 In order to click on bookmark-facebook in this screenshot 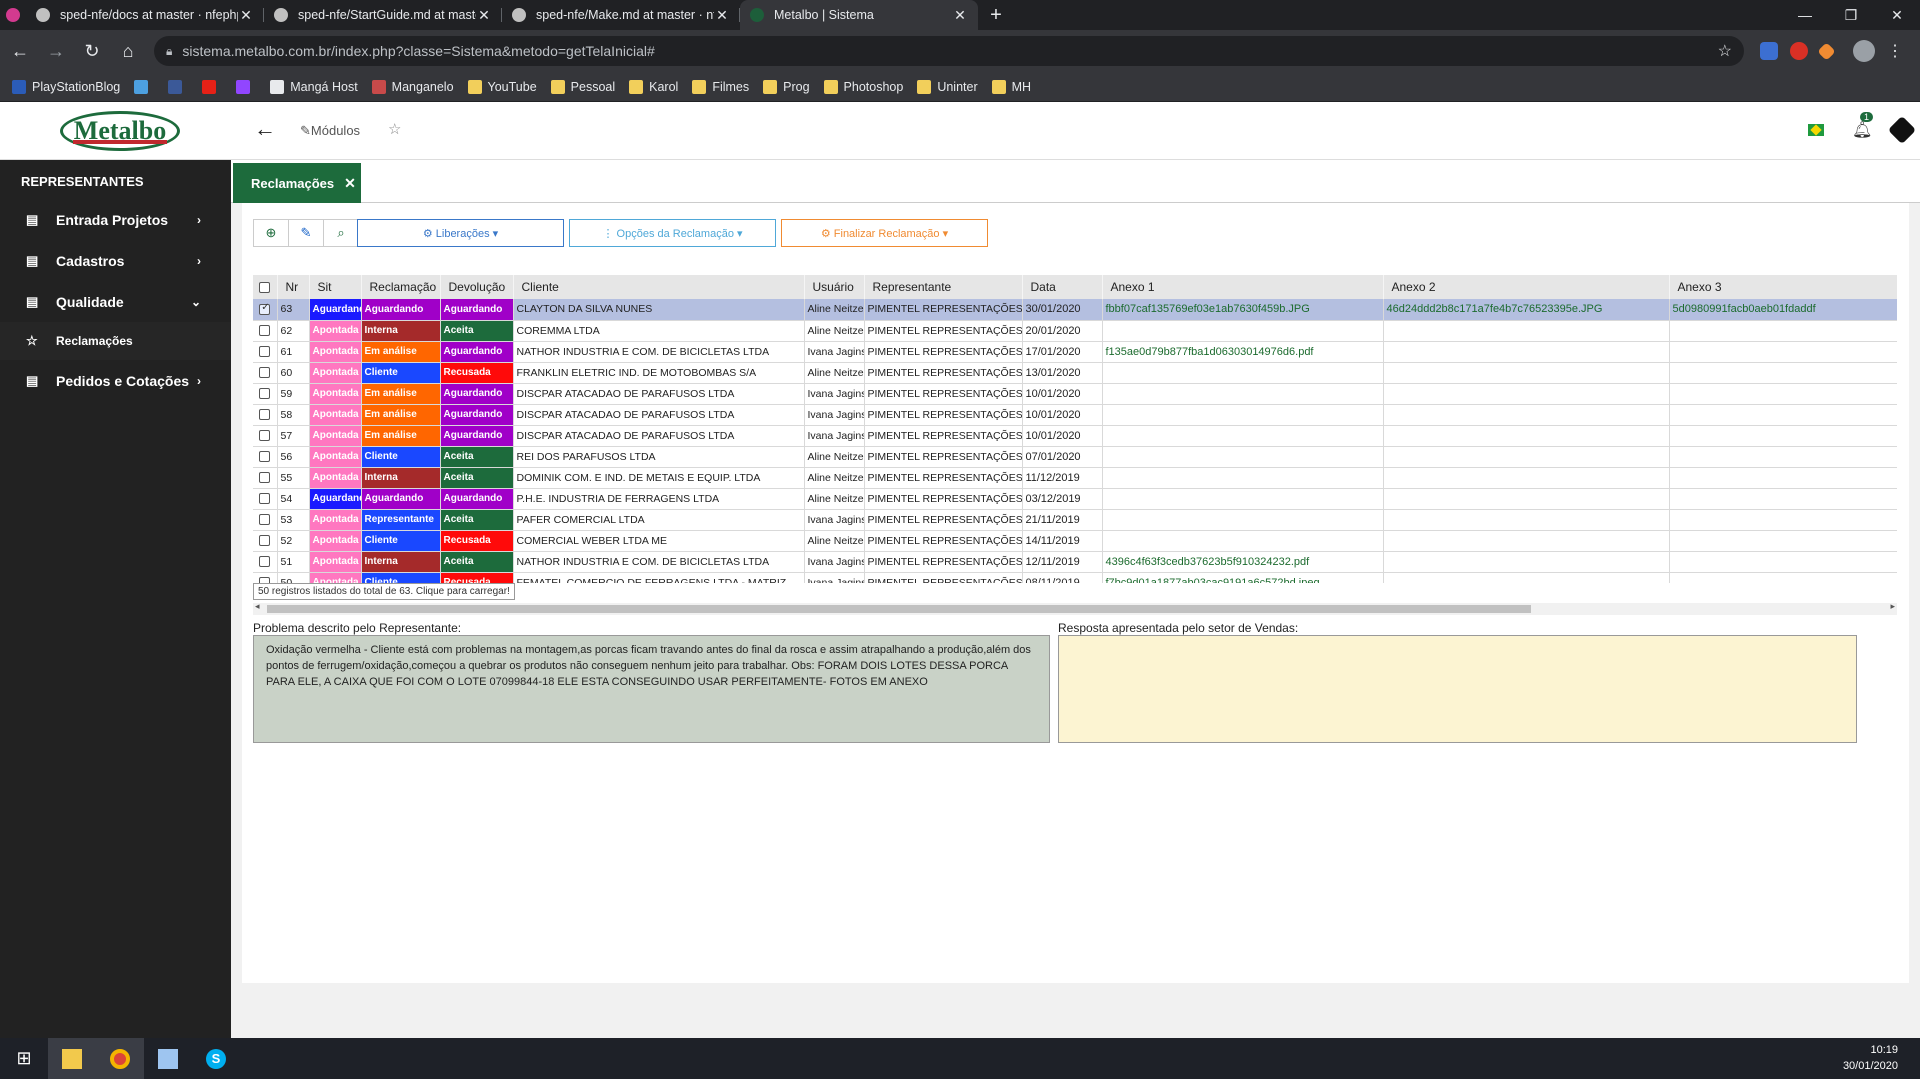, I will do `click(178, 86)`.